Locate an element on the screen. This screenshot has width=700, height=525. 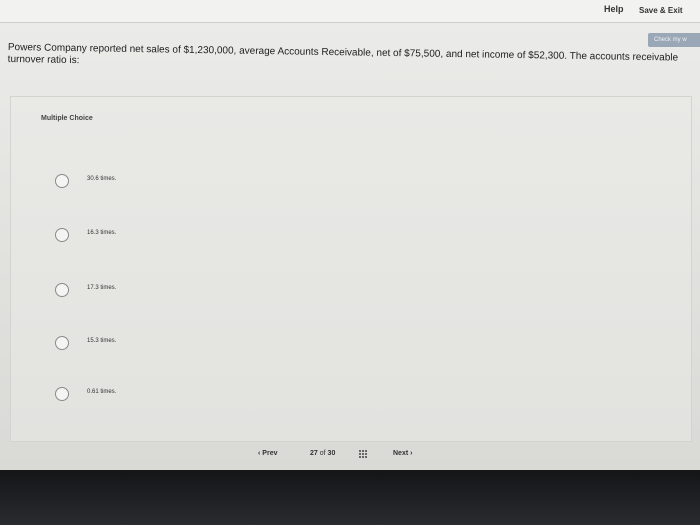
answer-option-label: 15.3 times. is located at coordinates (102, 341).